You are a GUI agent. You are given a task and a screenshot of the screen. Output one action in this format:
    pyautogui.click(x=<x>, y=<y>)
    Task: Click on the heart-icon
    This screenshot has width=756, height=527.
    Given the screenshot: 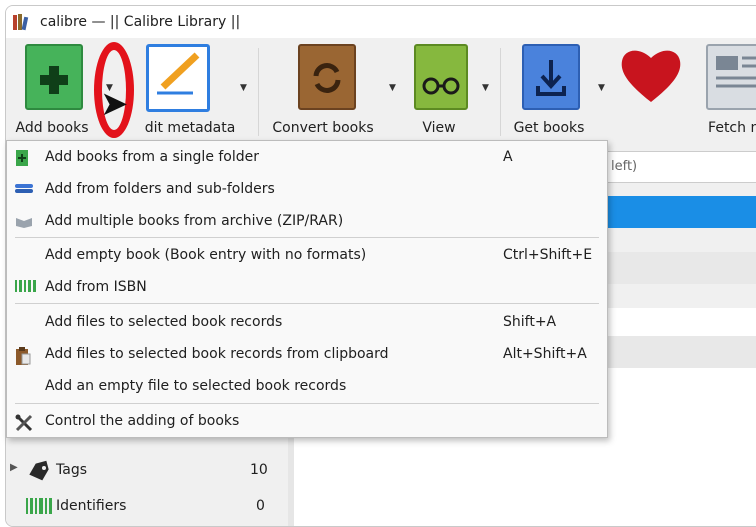 What is the action you would take?
    pyautogui.click(x=651, y=77)
    